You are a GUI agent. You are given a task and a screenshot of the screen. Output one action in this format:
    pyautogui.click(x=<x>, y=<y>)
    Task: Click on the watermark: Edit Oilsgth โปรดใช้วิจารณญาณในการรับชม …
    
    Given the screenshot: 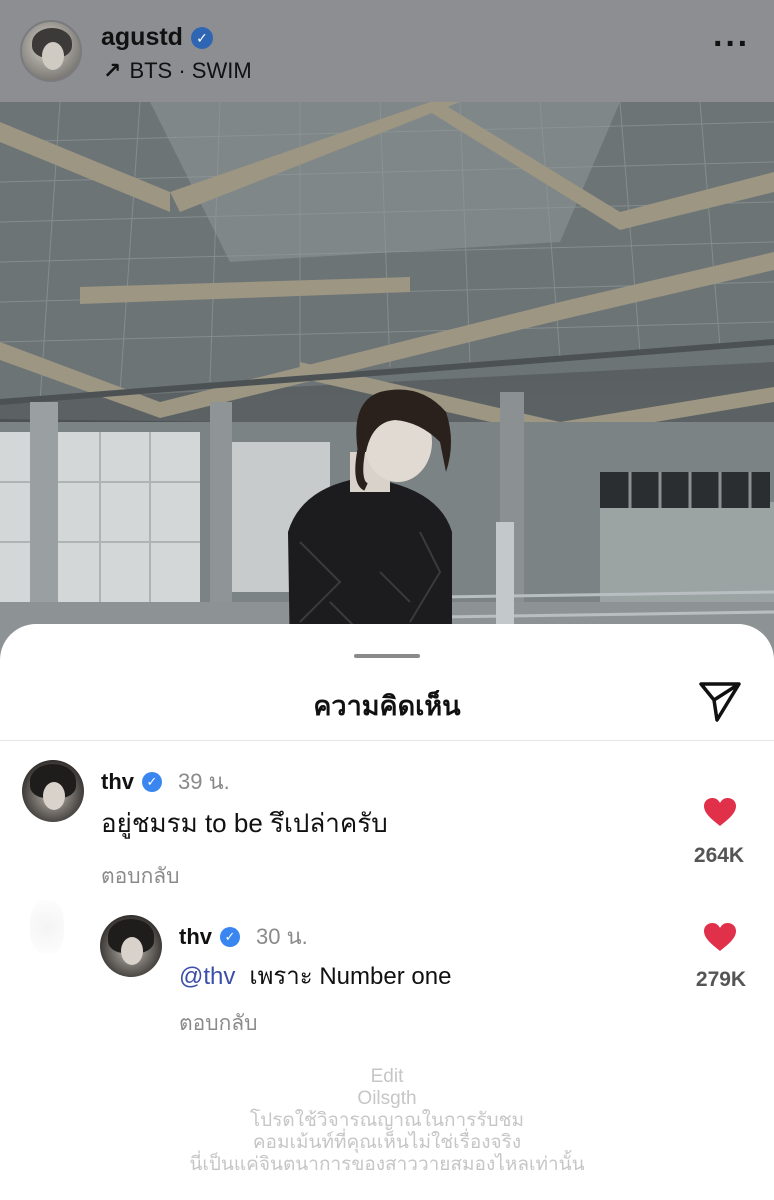 What is the action you would take?
    pyautogui.click(x=387, y=1121)
    